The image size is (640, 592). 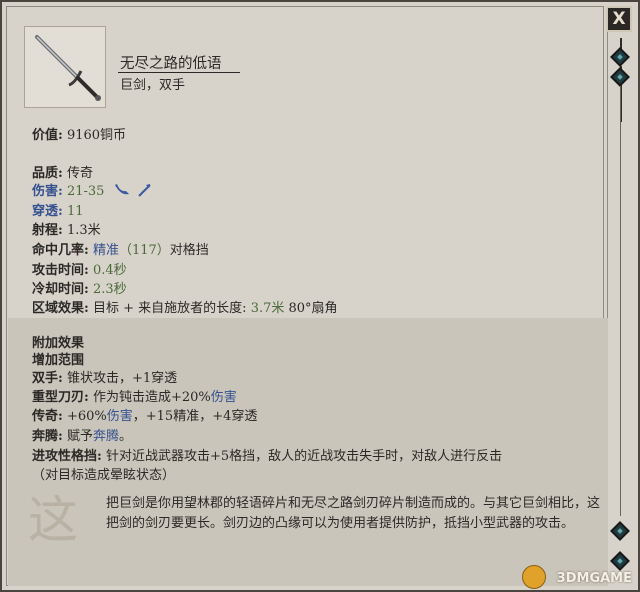 What do you see at coordinates (304, 456) in the screenshot?
I see `effect-text: 针对近战武器攻击+5格挡，敌人的近战攻击失手时，对敌人进行反击` at bounding box center [304, 456].